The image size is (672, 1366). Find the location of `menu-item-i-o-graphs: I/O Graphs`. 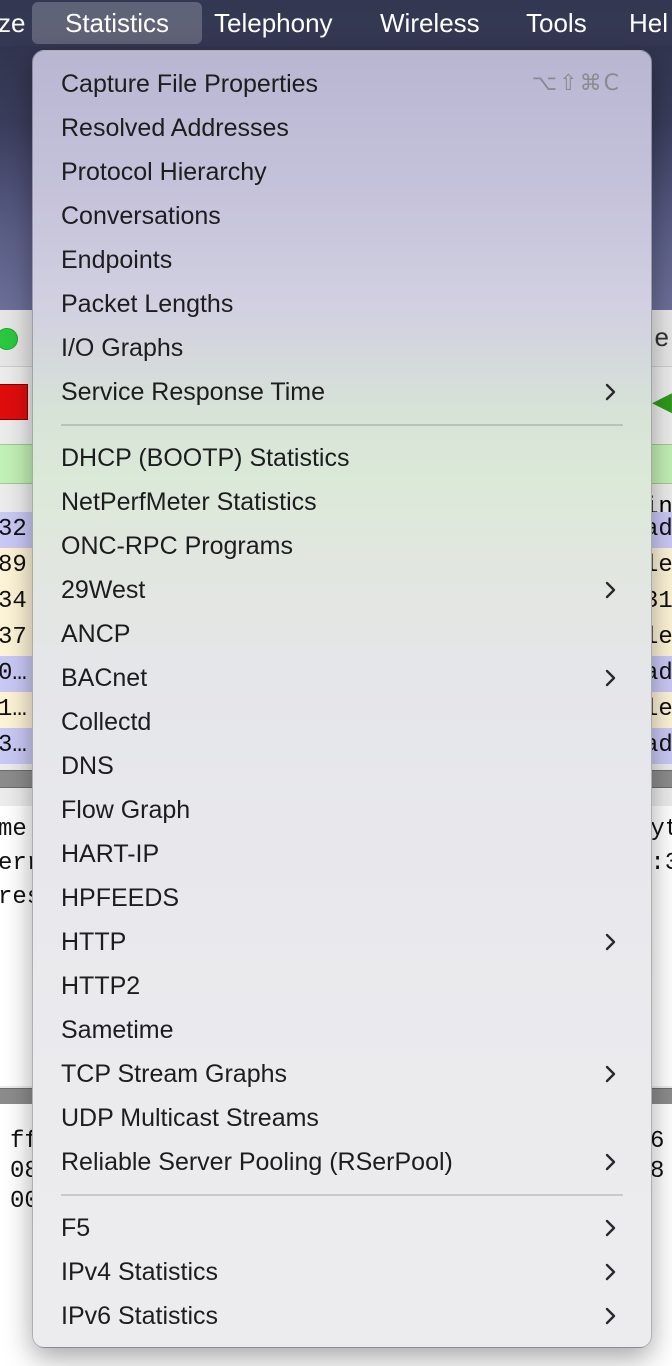

menu-item-i-o-graphs: I/O Graphs is located at coordinates (342, 348).